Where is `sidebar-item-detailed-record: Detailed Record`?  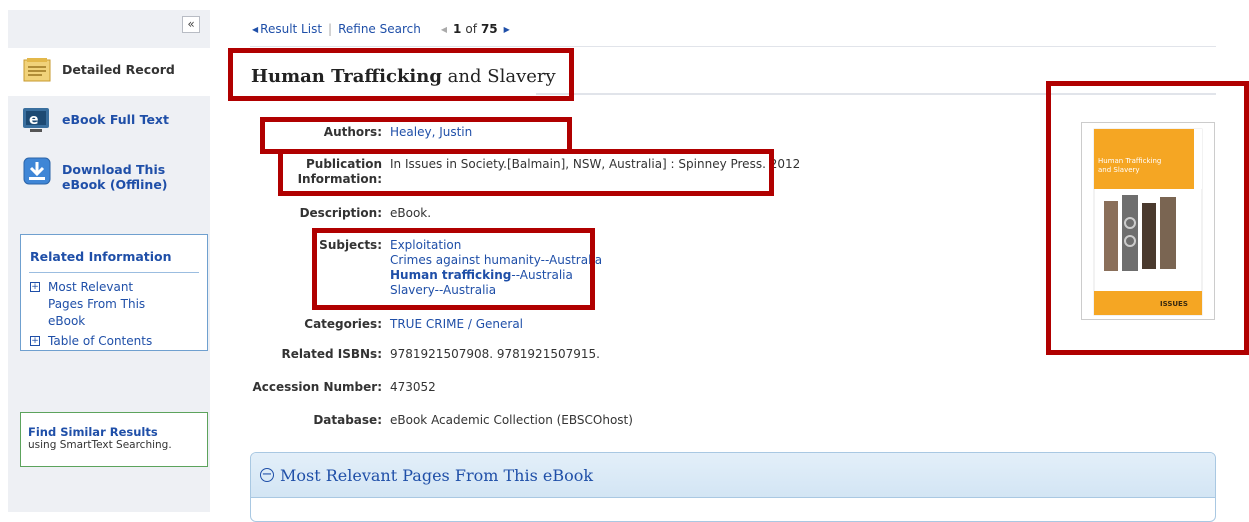
sidebar-item-detailed-record: Detailed Record is located at coordinates (109, 72).